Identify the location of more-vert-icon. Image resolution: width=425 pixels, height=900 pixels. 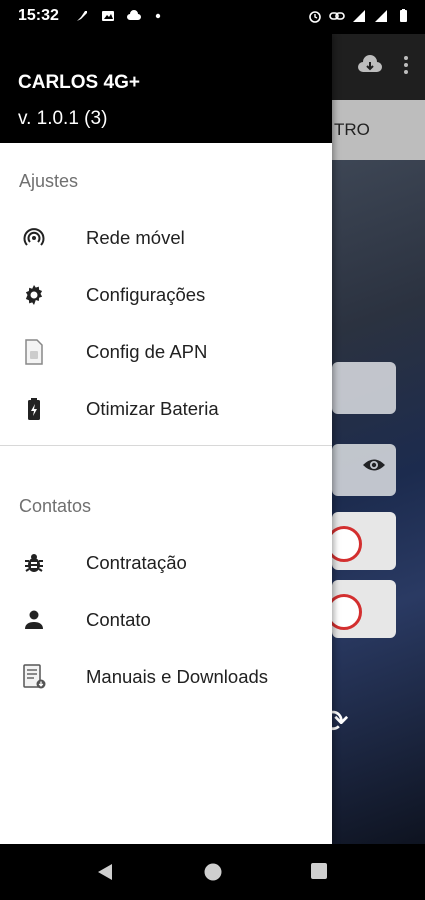
(406, 65).